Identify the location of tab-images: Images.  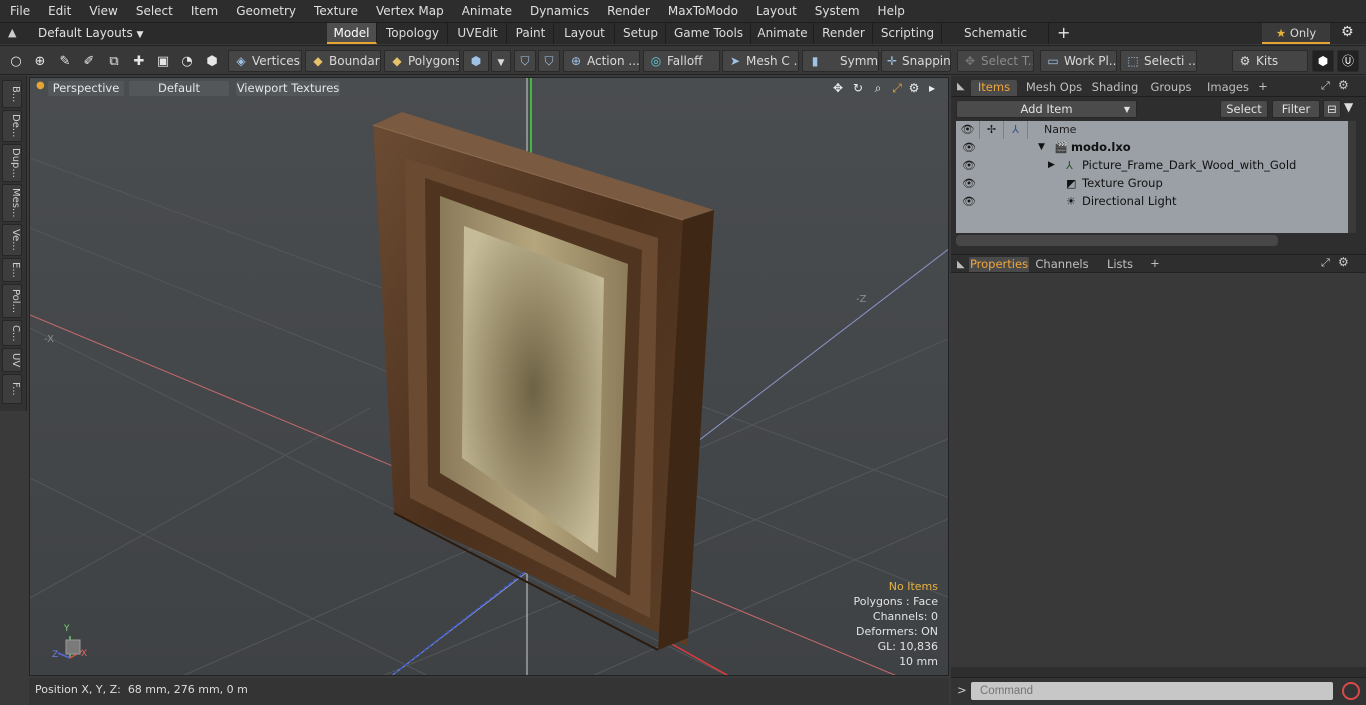
(1228, 88).